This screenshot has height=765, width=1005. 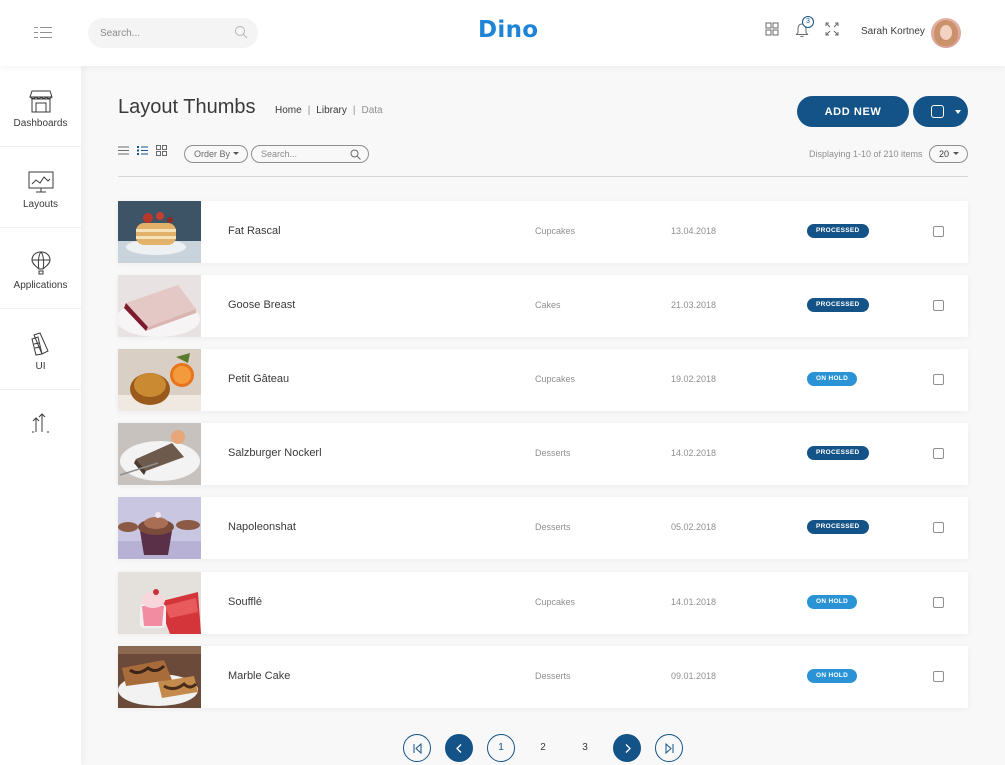 I want to click on select-all-checkbox, so click(x=937, y=111).